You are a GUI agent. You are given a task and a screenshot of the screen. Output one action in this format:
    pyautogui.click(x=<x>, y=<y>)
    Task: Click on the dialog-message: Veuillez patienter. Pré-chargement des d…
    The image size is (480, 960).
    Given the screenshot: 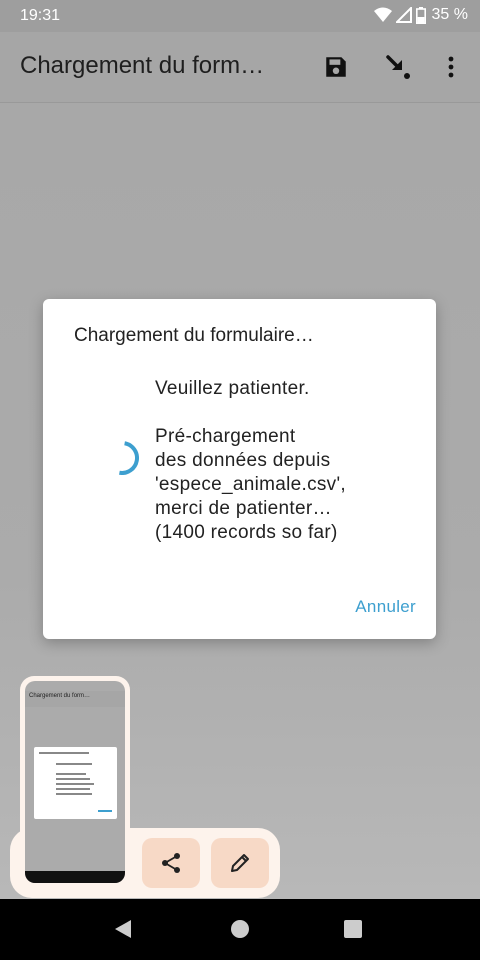 What is the action you would take?
    pyautogui.click(x=285, y=461)
    